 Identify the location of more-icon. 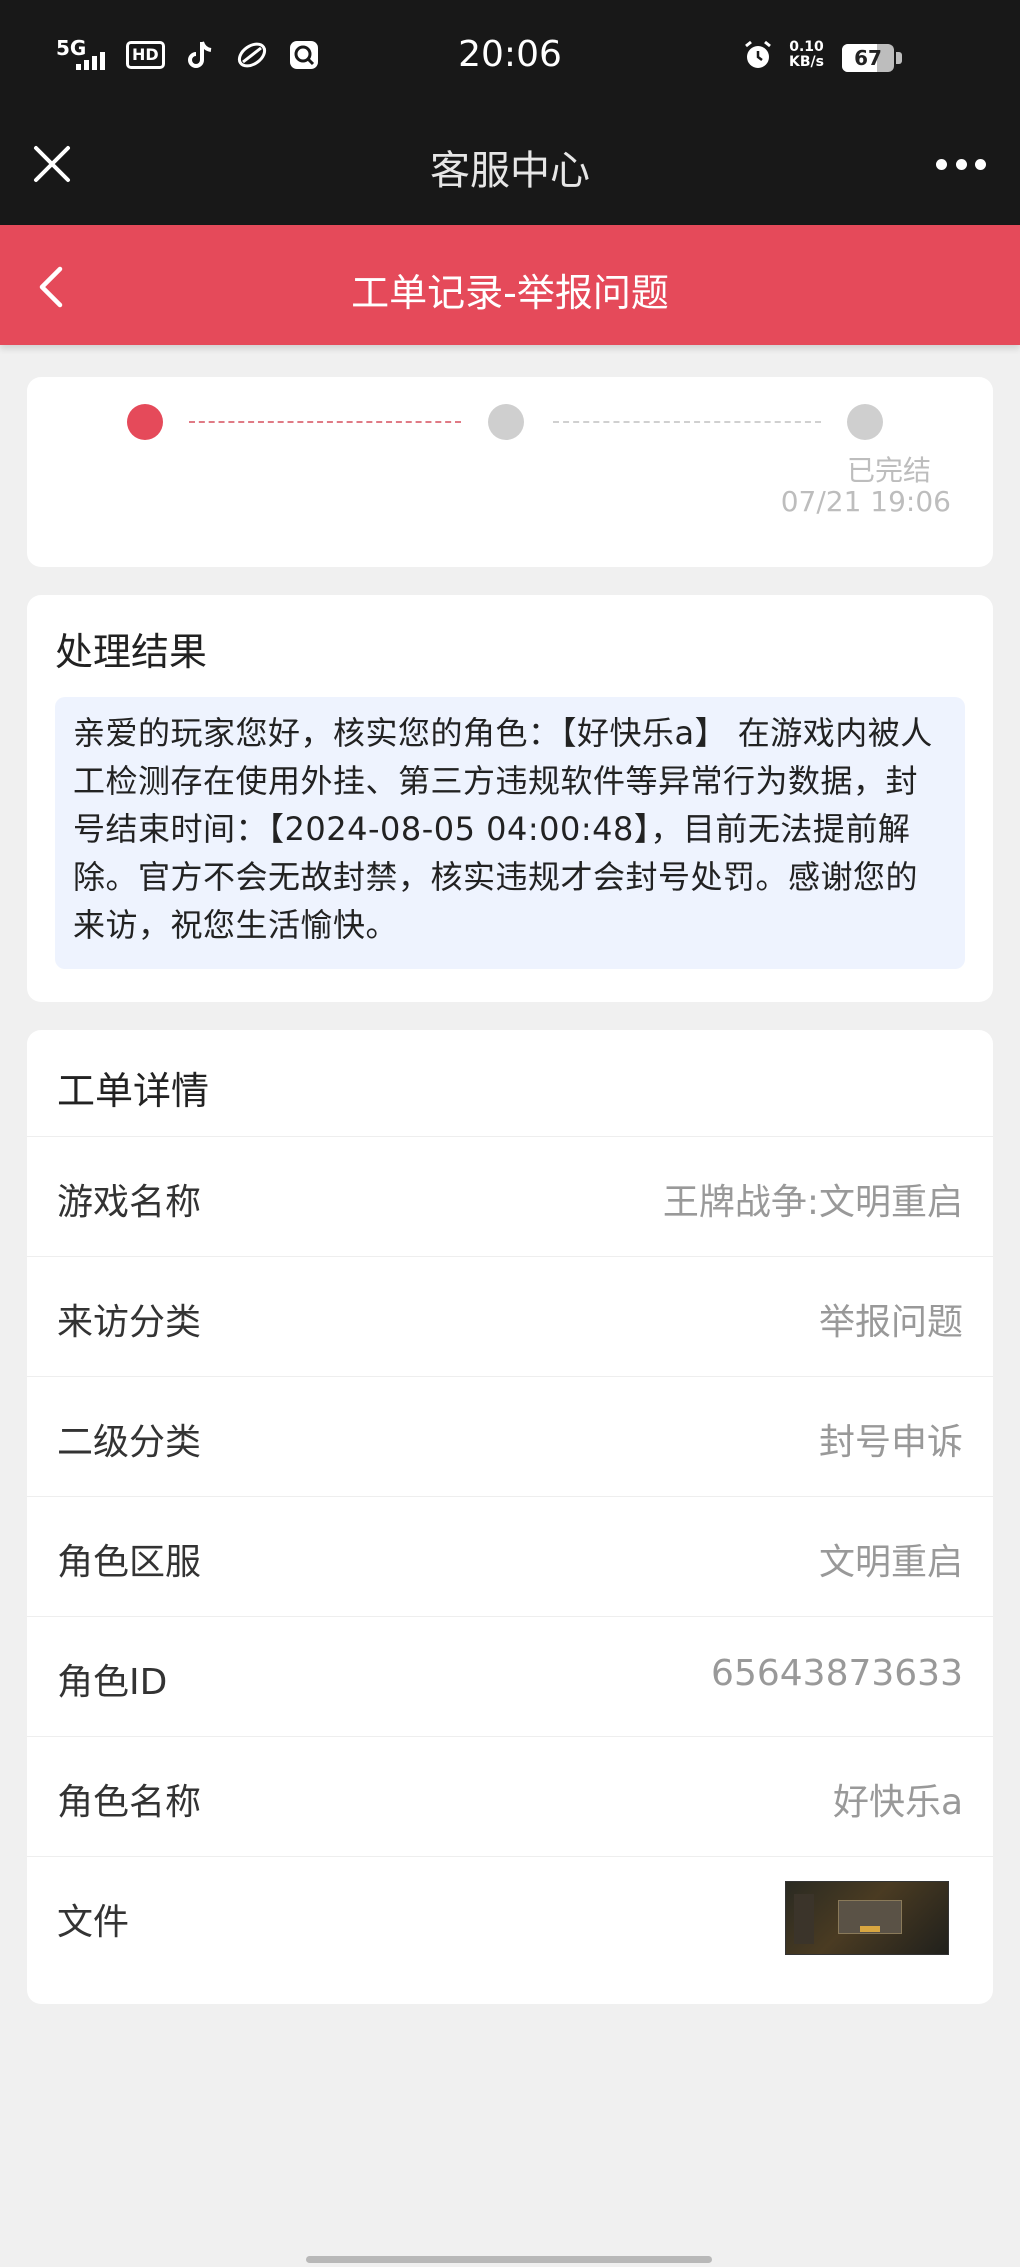
(961, 164).